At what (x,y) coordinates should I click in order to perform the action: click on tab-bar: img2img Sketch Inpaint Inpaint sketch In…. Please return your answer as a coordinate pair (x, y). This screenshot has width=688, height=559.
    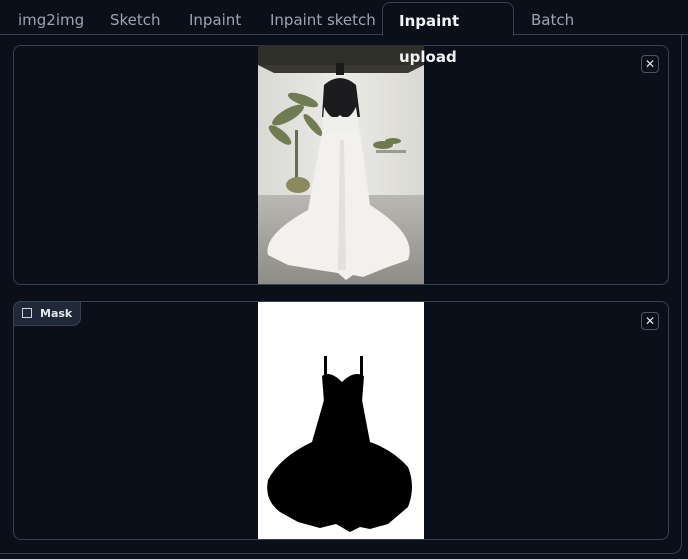
    Looking at the image, I should click on (344, 33).